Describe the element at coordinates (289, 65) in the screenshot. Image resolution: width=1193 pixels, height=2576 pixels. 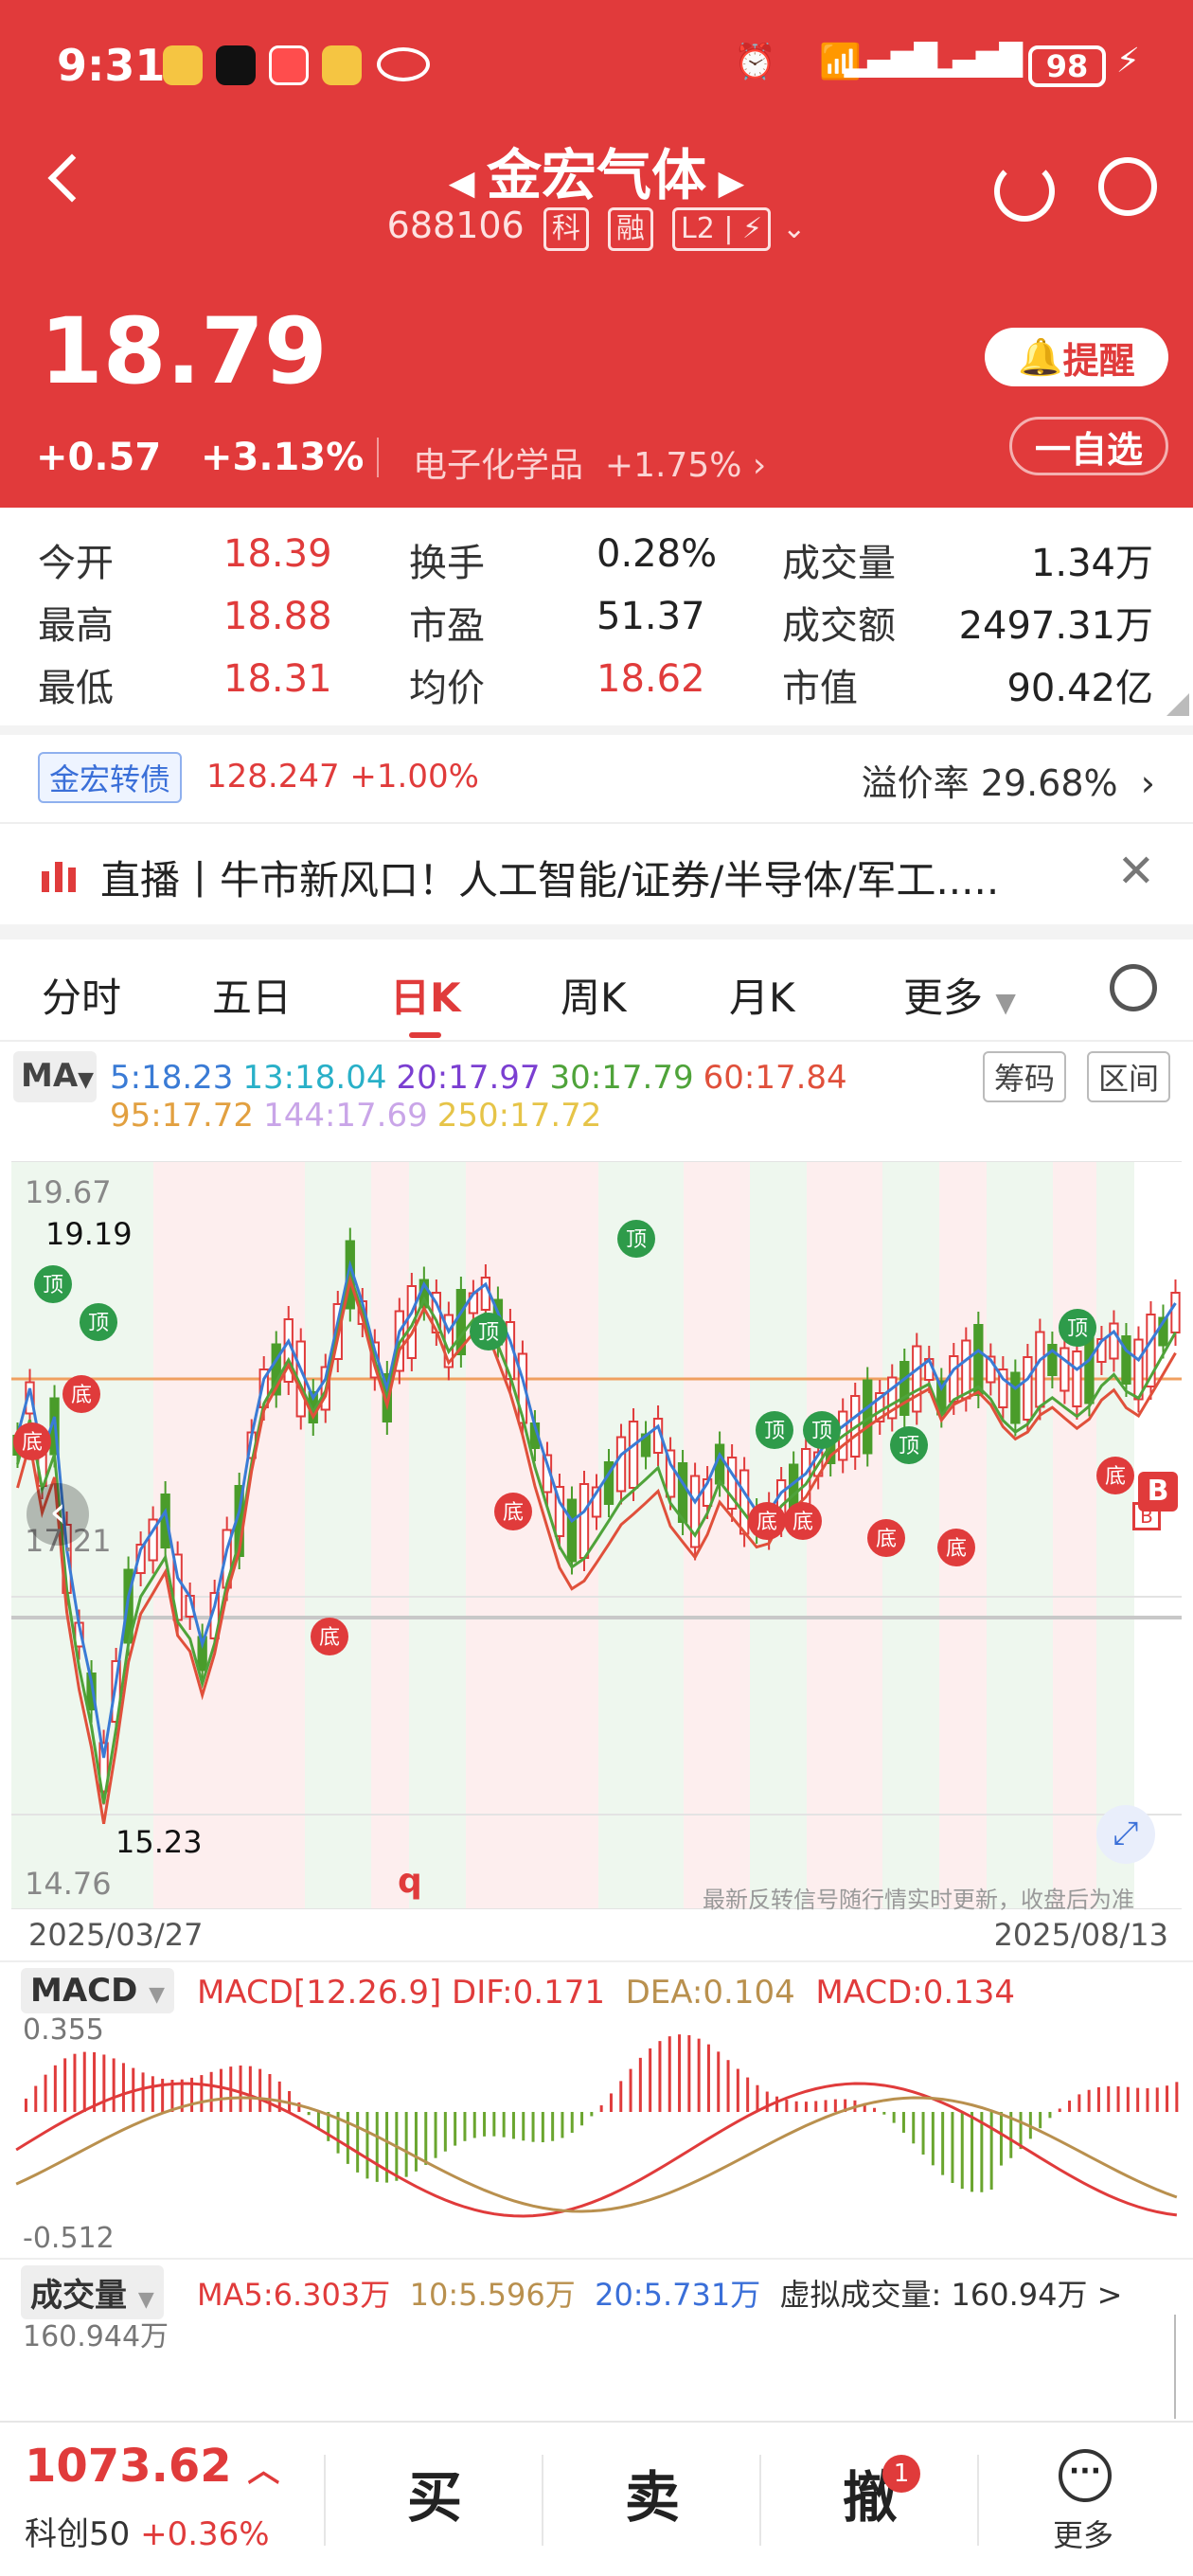
I see `news-app-icon` at that location.